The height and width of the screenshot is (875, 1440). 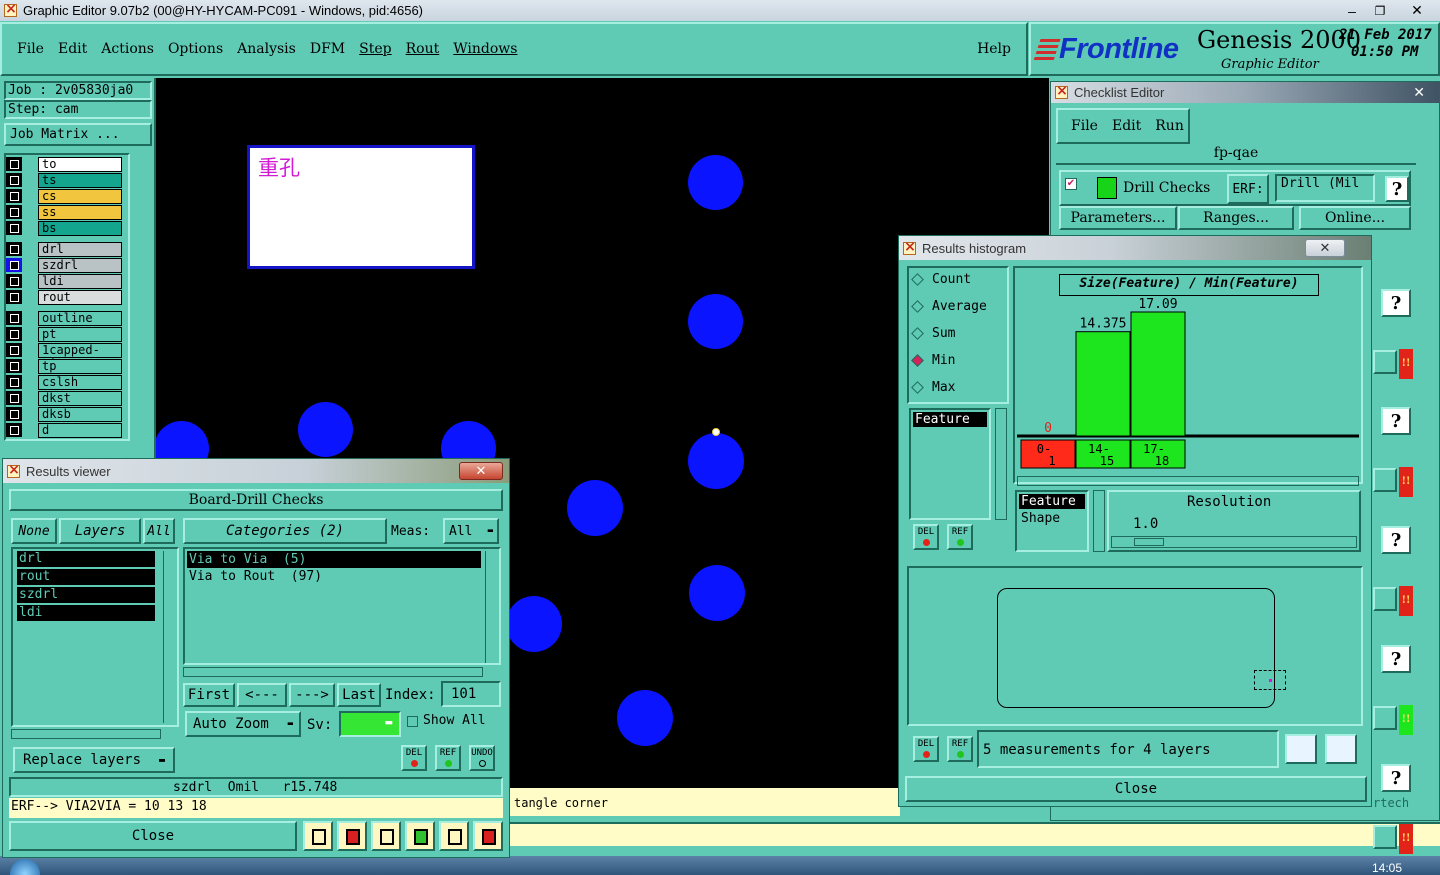 I want to click on layer-row: ts, so click(x=64, y=180).